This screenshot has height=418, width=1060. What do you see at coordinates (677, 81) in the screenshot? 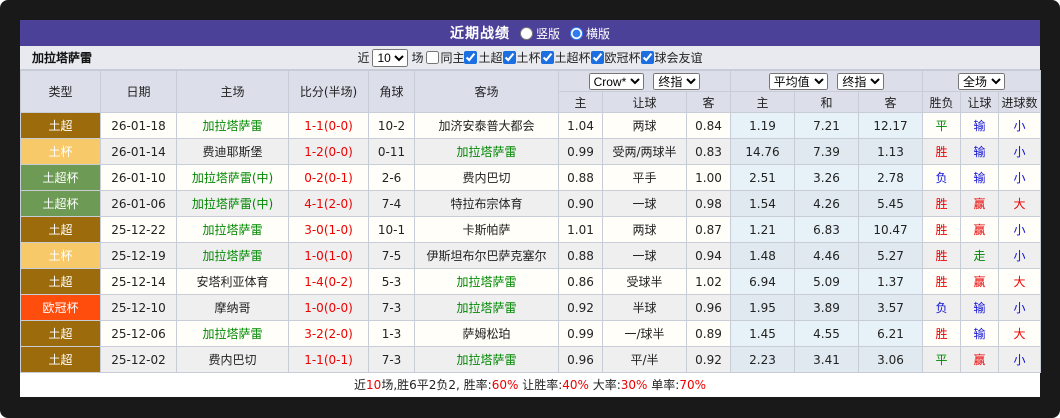
I see `bookmaker-final-select: 终指` at bounding box center [677, 81].